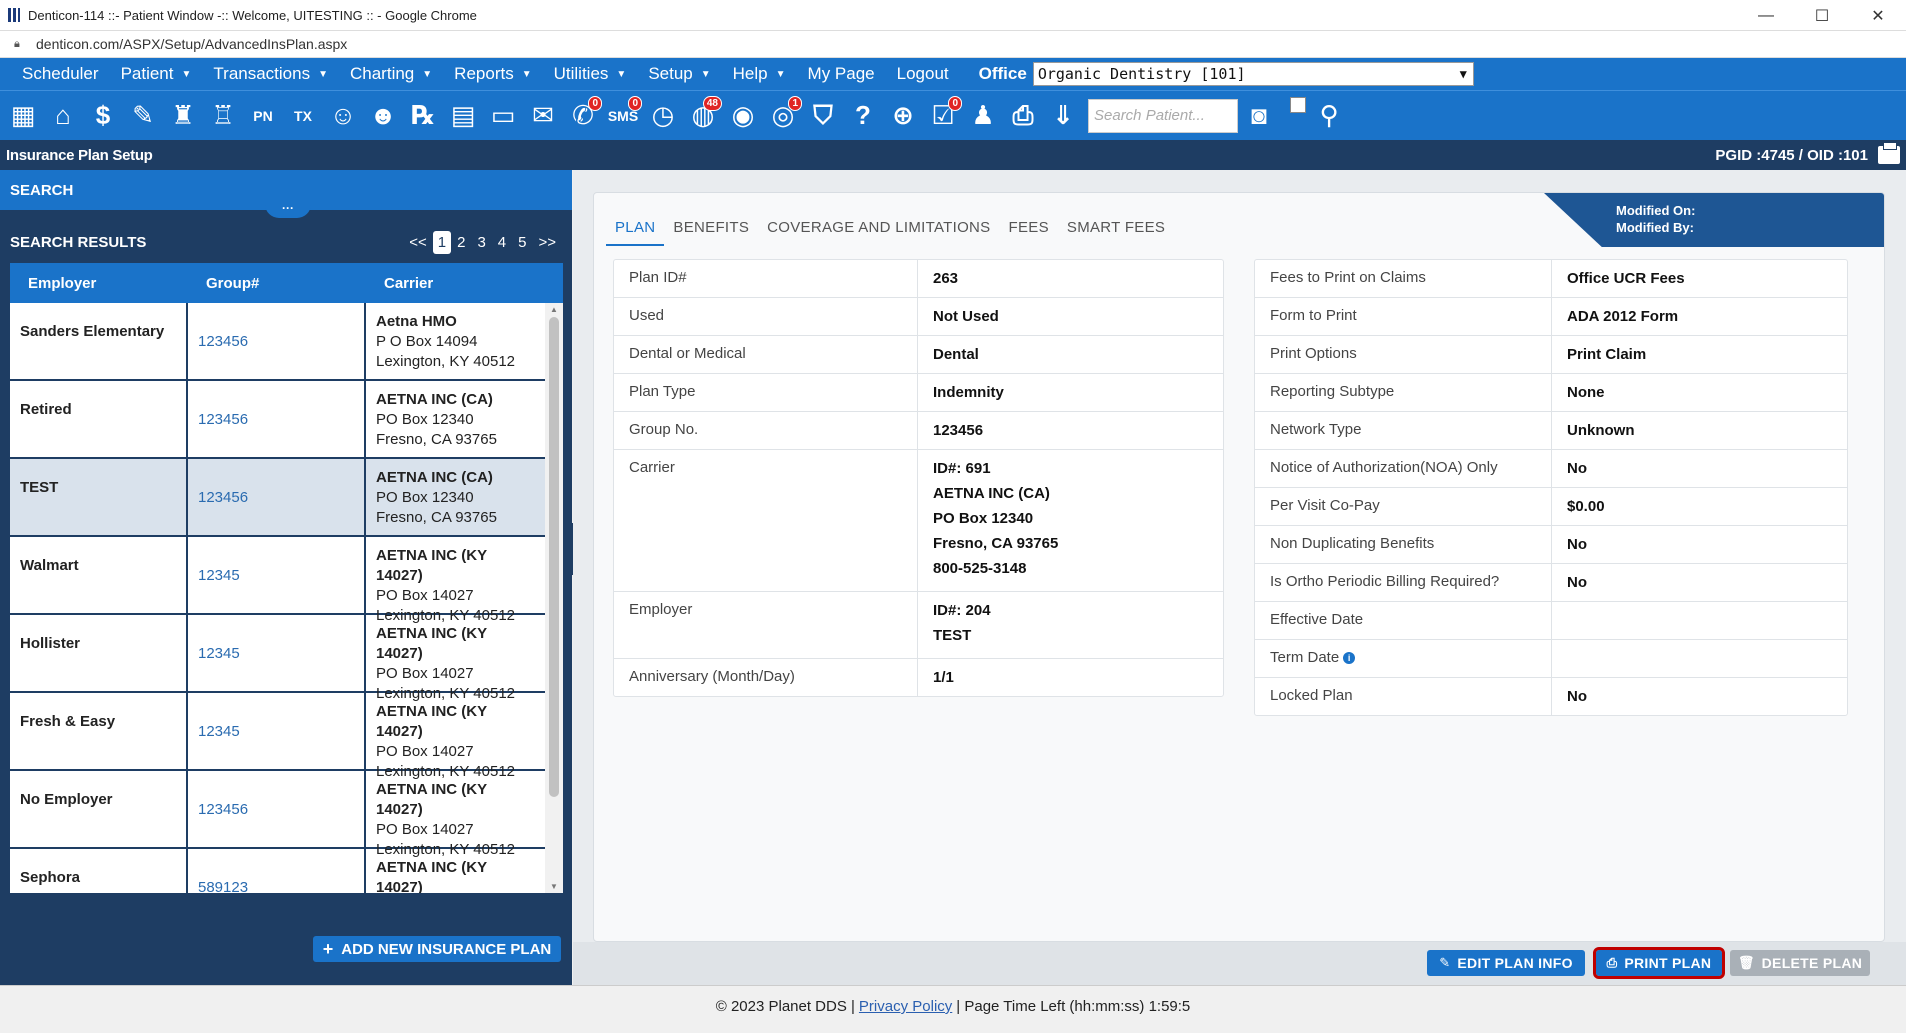  Describe the element at coordinates (103, 116) in the screenshot. I see `dollar-icon: $` at that location.